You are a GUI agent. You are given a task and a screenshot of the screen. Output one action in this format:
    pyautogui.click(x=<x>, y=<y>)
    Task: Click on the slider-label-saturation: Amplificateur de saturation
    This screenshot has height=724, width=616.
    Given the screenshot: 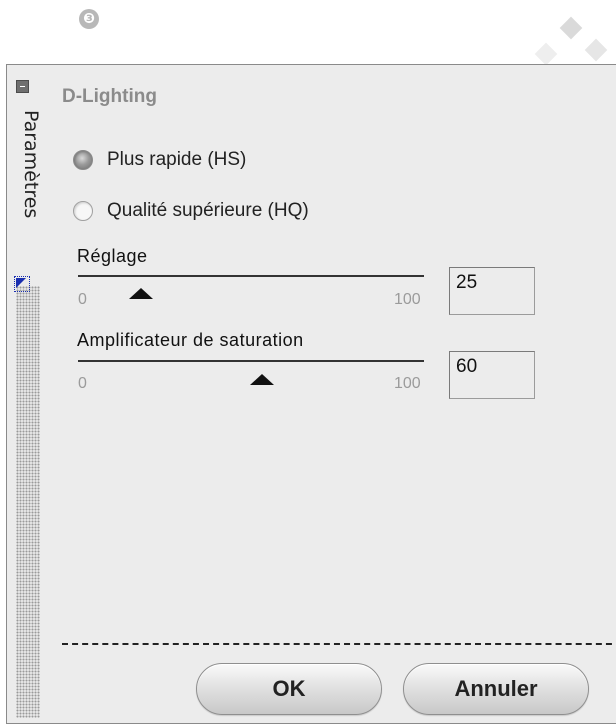 What is the action you would take?
    pyautogui.click(x=190, y=340)
    